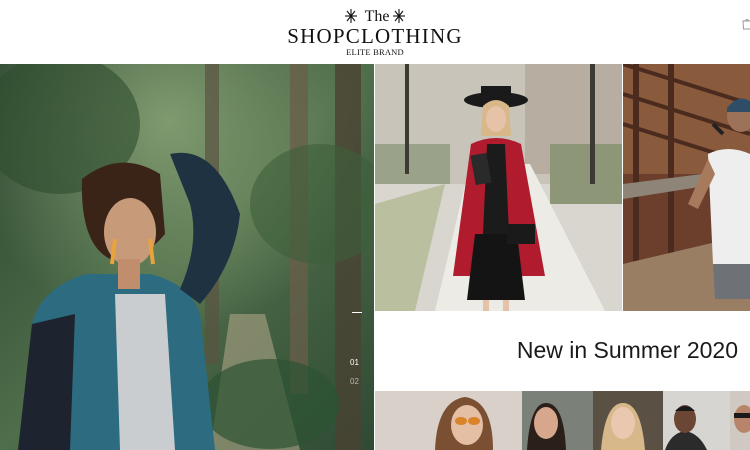 The width and height of the screenshot is (750, 450). I want to click on promo-banner: New in Summer 2020, so click(562, 351).